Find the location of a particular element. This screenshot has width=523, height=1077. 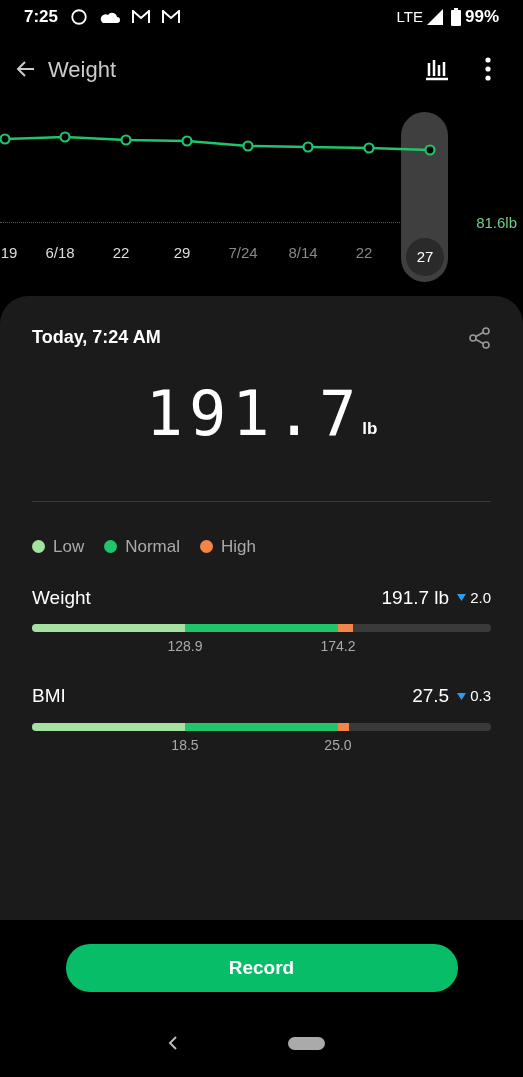

bar-chart-icon is located at coordinates (437, 69).